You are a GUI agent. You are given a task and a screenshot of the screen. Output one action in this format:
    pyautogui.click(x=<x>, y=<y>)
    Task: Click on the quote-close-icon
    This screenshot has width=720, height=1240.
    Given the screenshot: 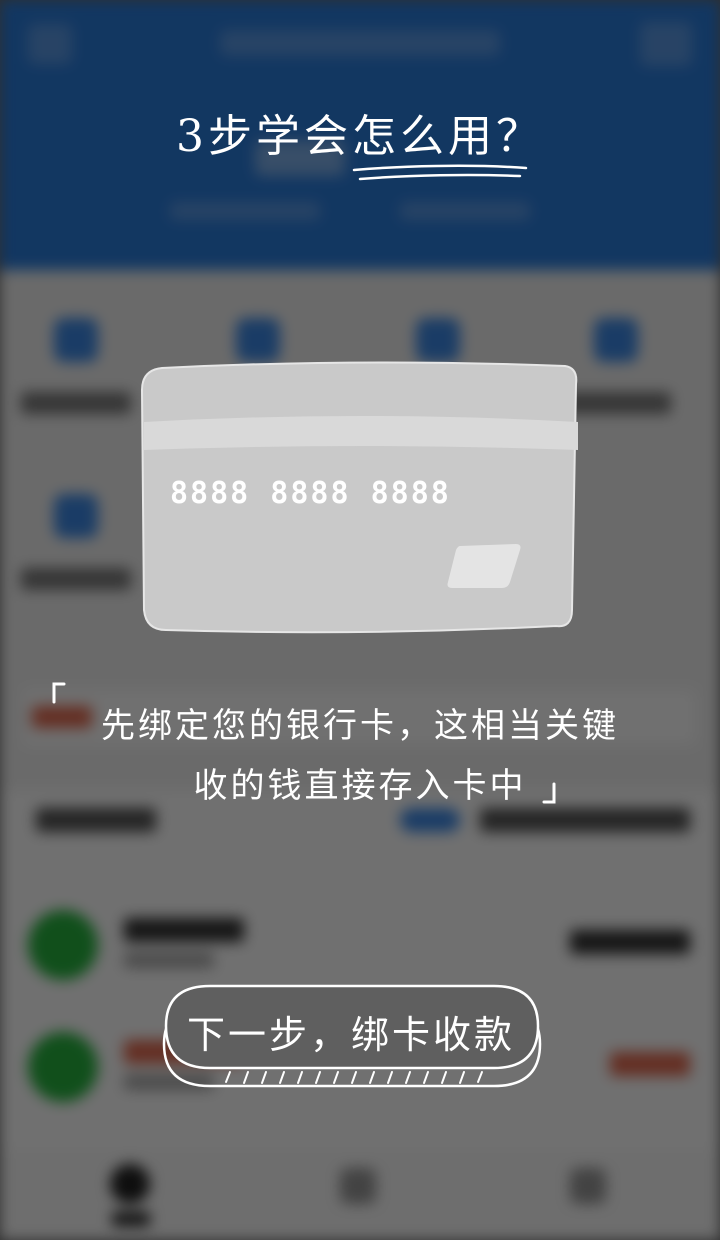 What is the action you would take?
    pyautogui.click(x=549, y=793)
    